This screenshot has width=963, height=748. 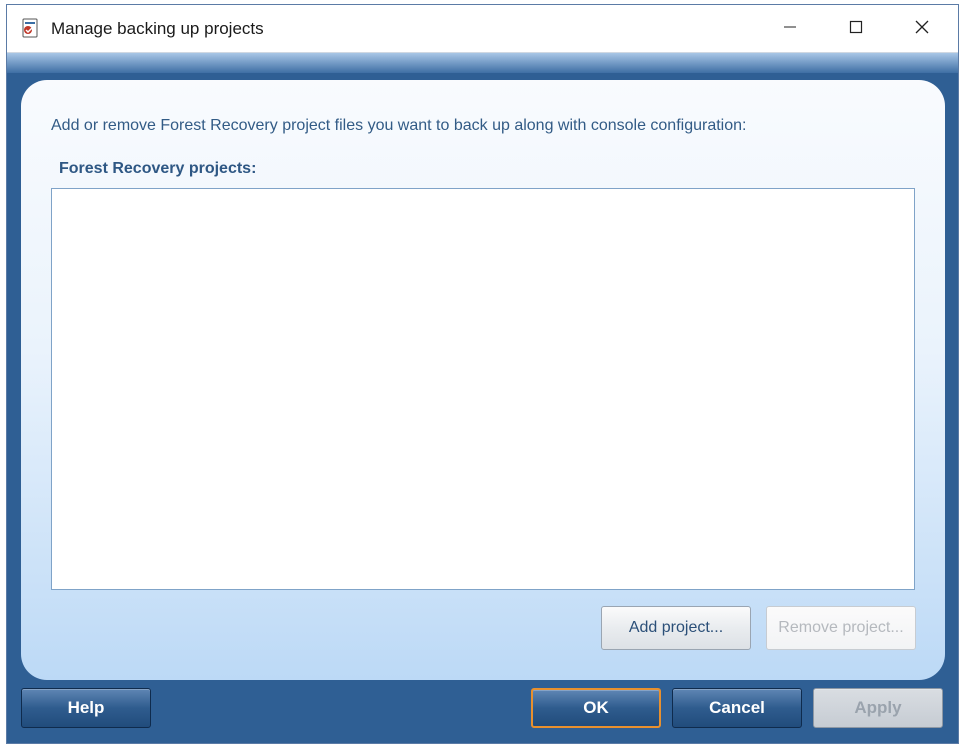 What do you see at coordinates (157, 28) in the screenshot?
I see `window-title: Manage backing up projects` at bounding box center [157, 28].